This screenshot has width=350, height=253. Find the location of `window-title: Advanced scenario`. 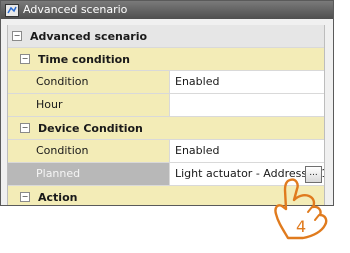

window-title: Advanced scenario is located at coordinates (75, 9).